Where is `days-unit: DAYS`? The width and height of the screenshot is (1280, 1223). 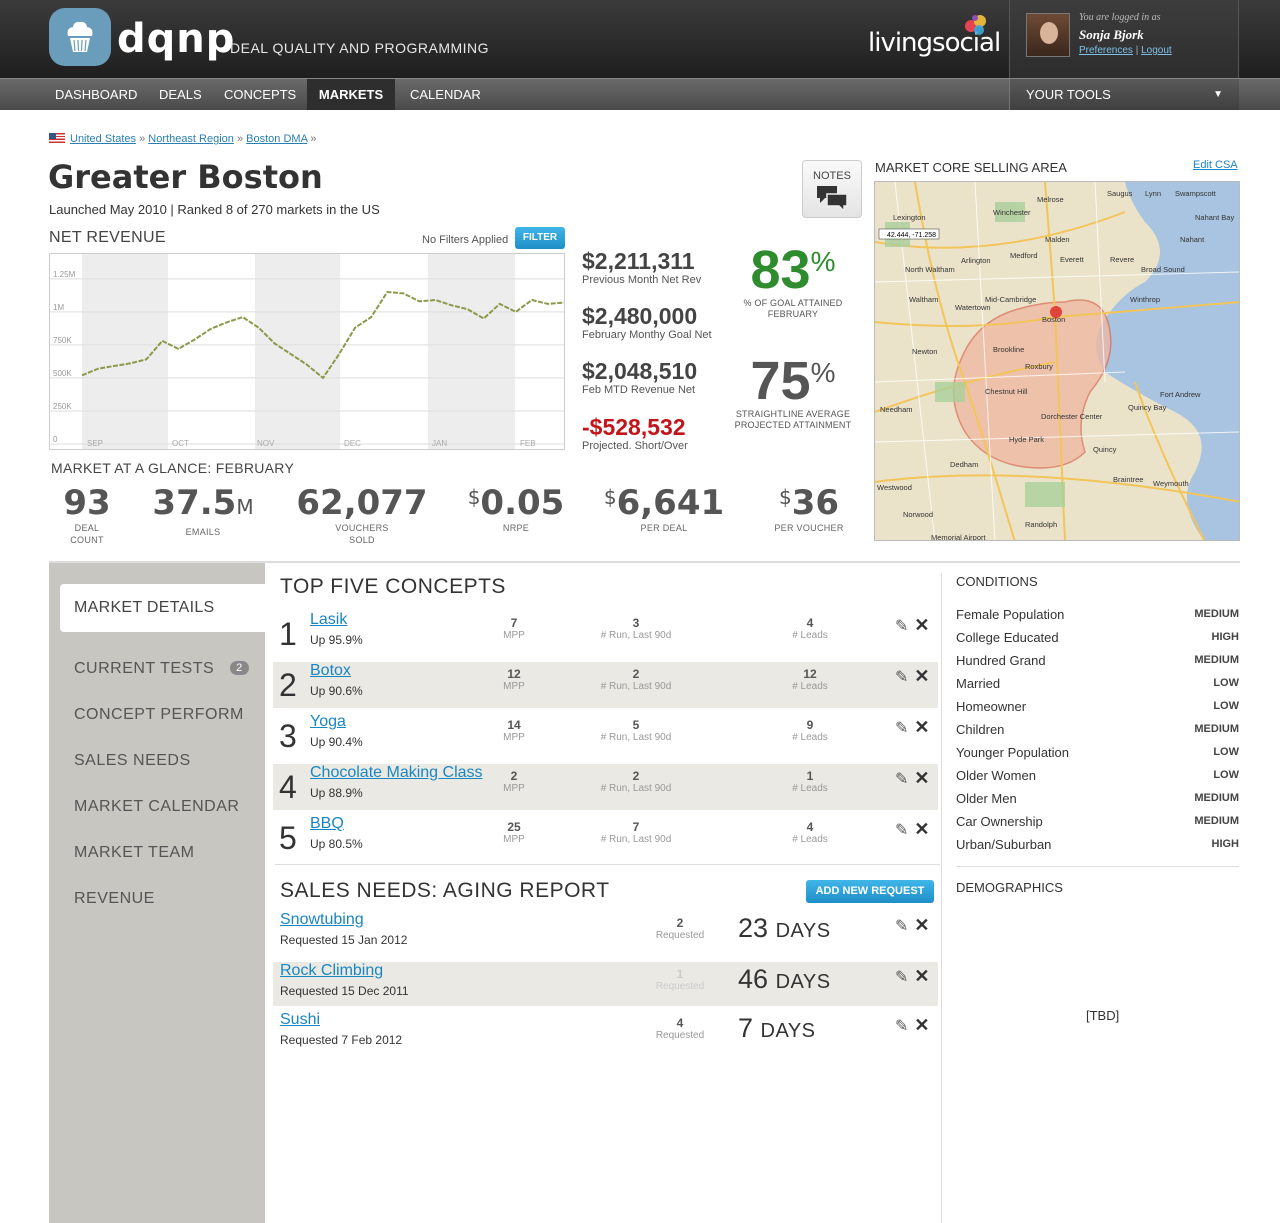
days-unit: DAYS is located at coordinates (803, 982).